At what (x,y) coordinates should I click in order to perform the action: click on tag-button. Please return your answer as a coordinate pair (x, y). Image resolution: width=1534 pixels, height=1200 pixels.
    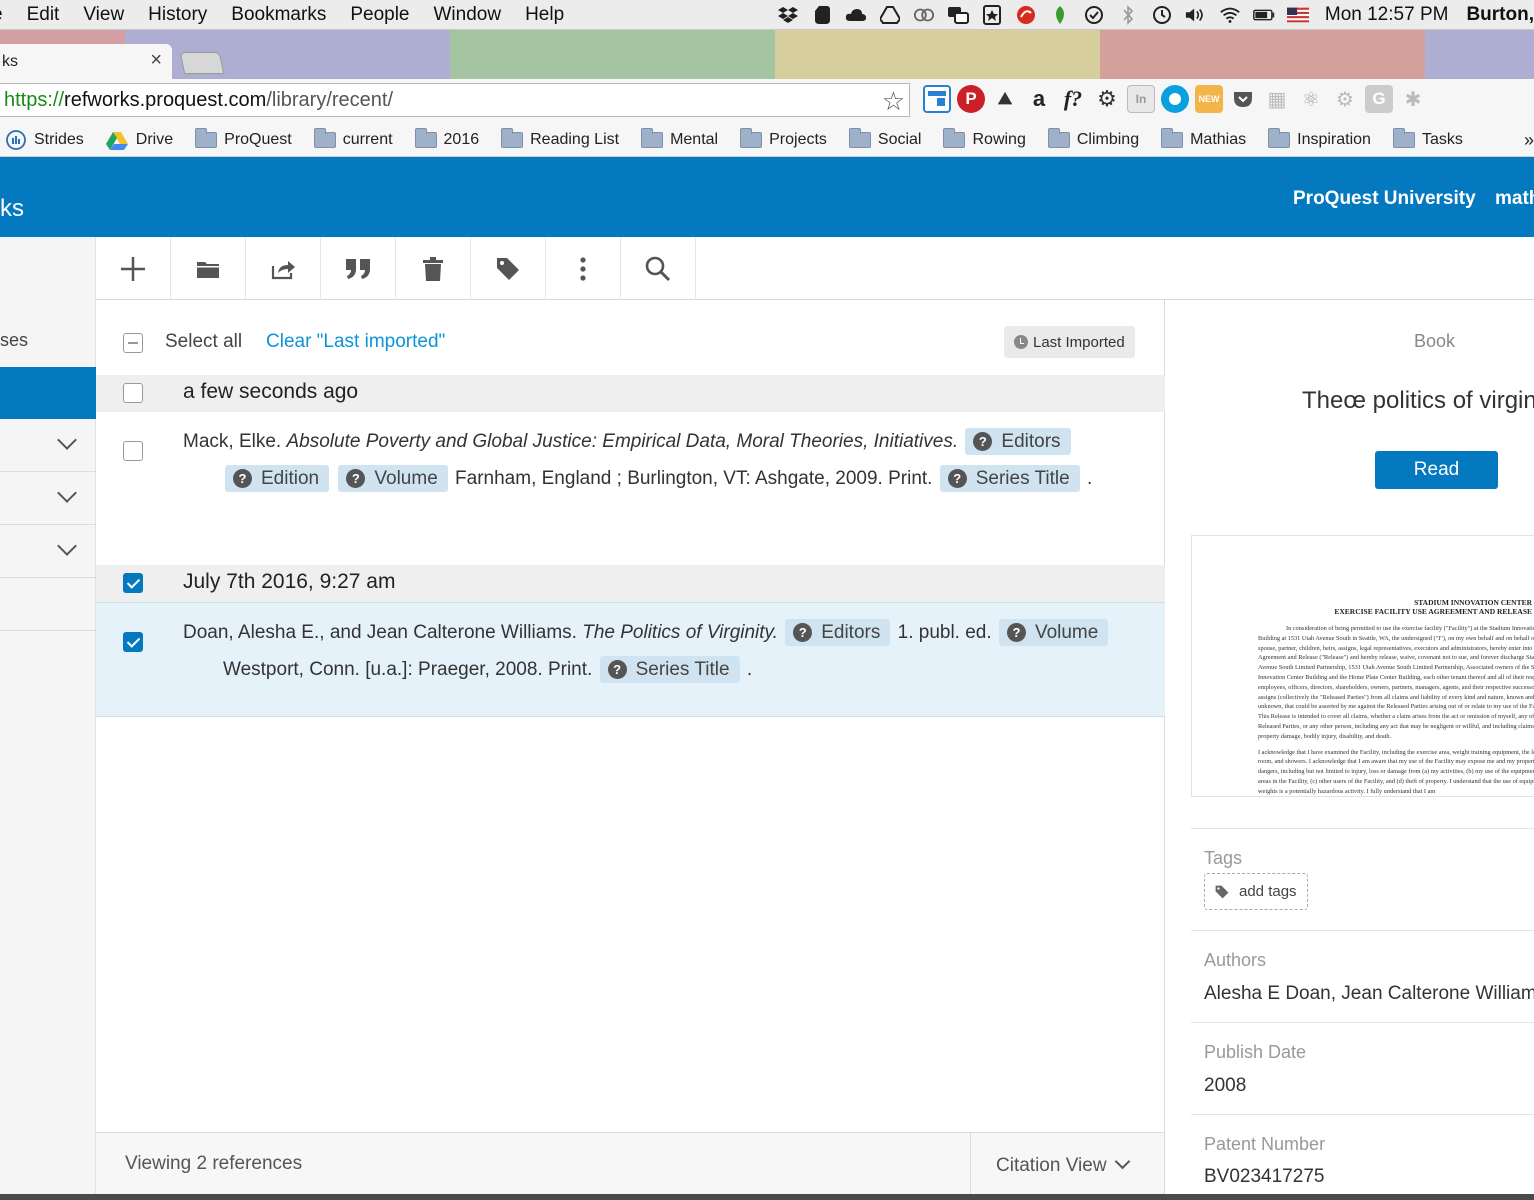
    Looking at the image, I should click on (508, 268).